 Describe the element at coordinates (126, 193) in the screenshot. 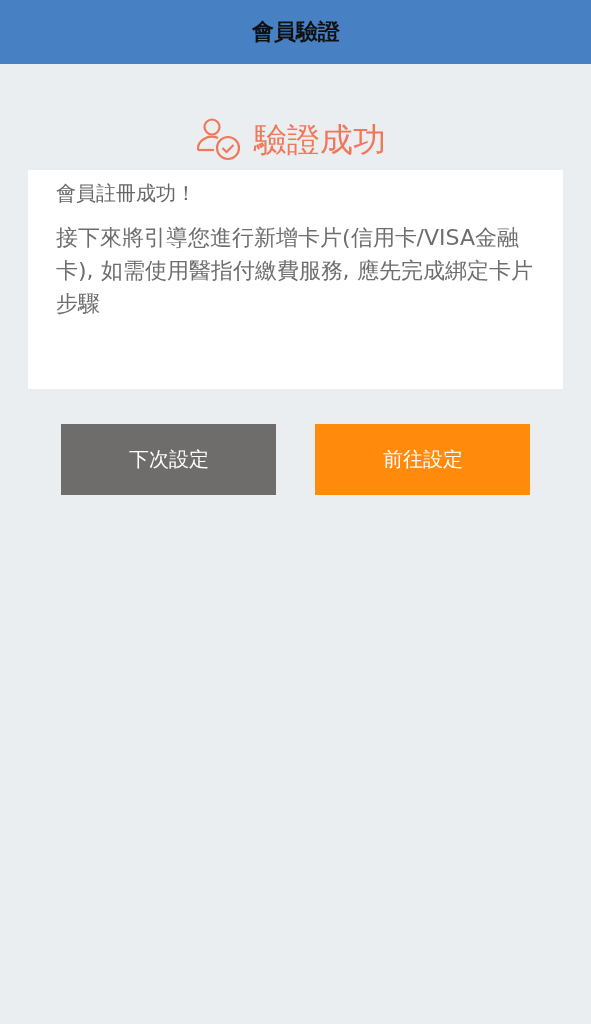

I see `message-heading: 會員註冊成功！` at that location.